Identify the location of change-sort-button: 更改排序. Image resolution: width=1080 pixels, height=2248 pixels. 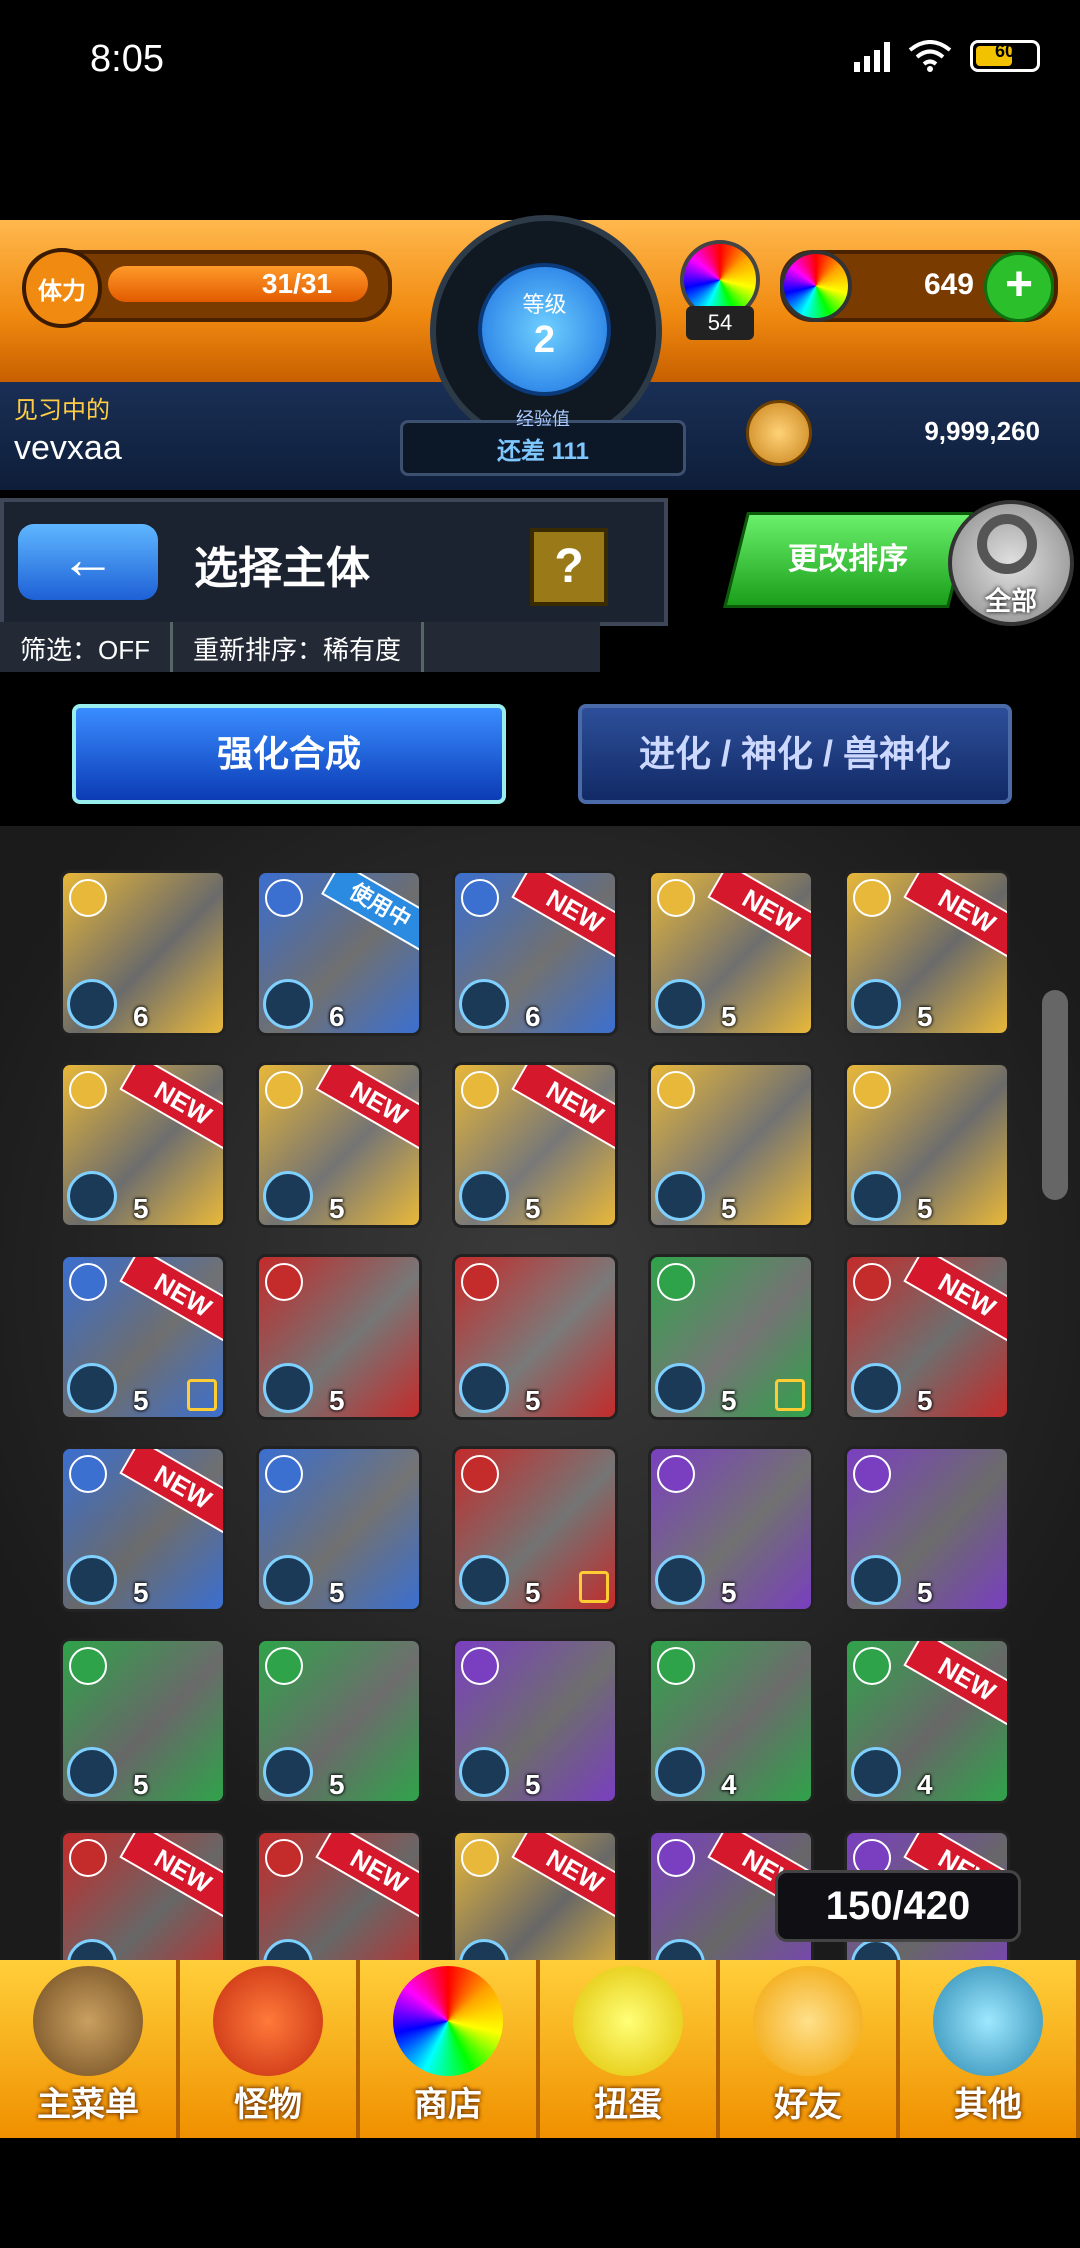
(848, 560).